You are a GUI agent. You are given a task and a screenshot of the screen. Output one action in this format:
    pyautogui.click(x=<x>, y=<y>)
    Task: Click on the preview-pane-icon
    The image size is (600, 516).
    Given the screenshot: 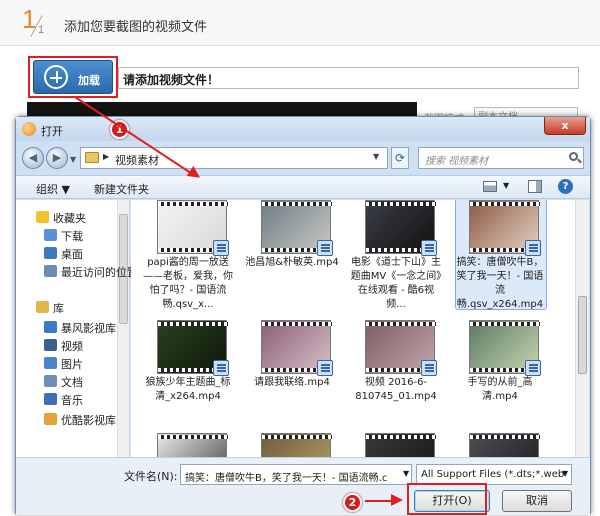 What is the action you would take?
    pyautogui.click(x=535, y=186)
    